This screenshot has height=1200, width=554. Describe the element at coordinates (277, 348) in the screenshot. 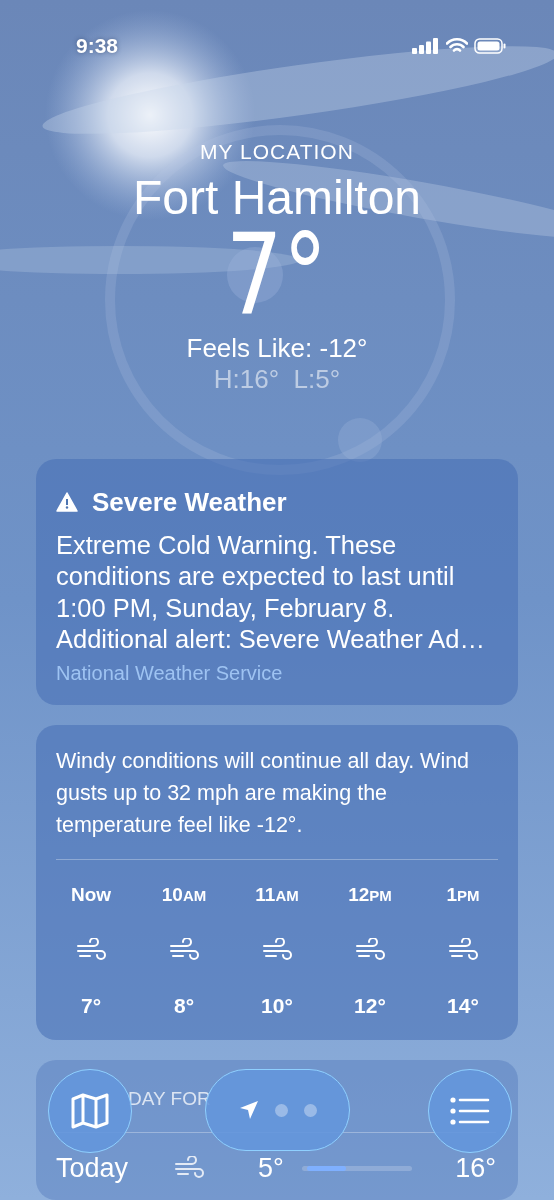

I see `feels-like-text: Feels Like: -12°` at that location.